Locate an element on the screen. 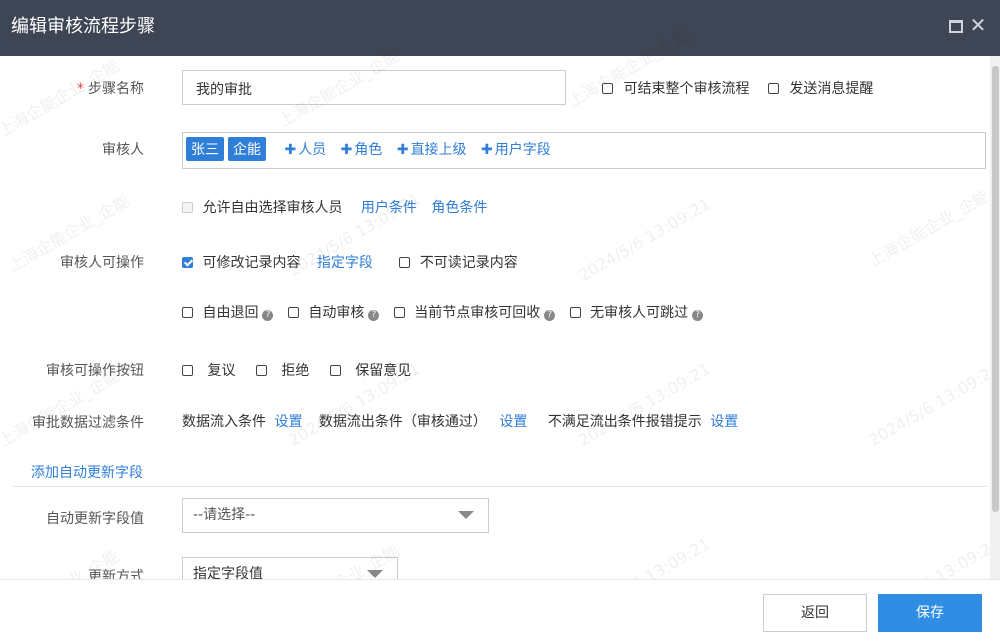  reviewer-tag: 企能 is located at coordinates (247, 149).